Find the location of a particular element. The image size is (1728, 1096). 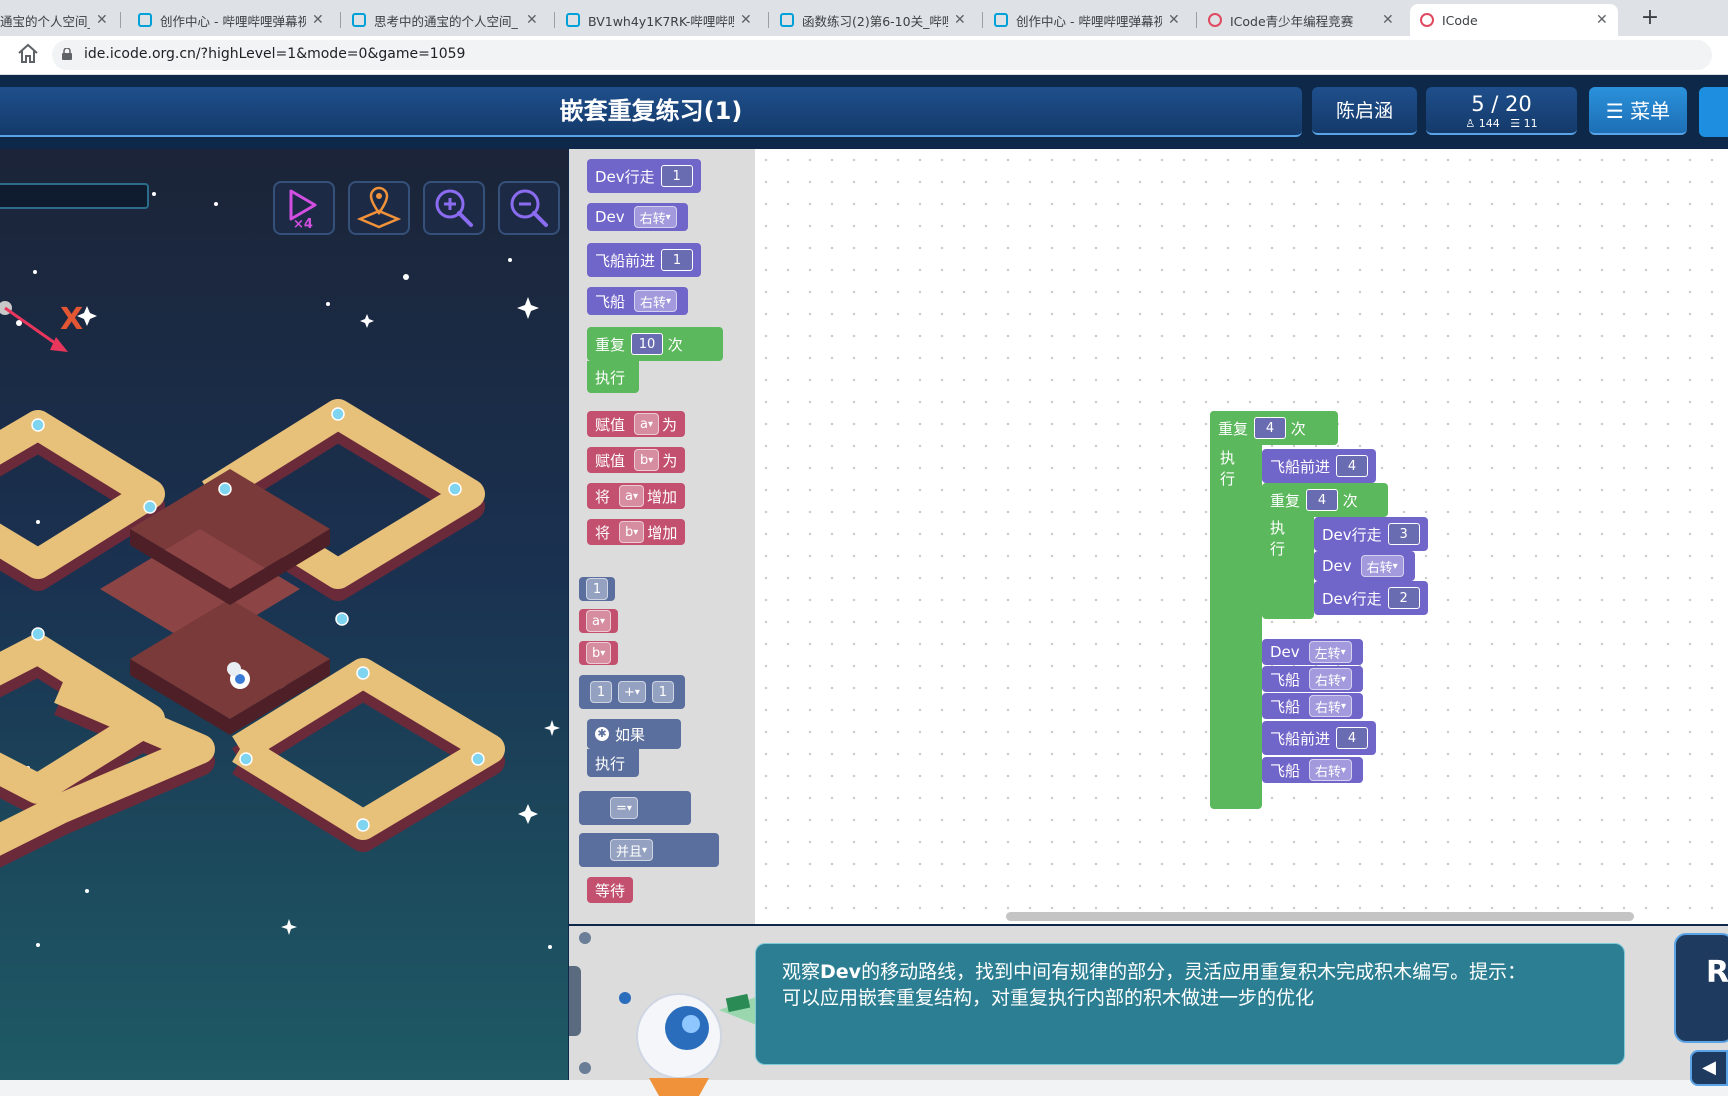

palette-number-block: 1 is located at coordinates (597, 589).